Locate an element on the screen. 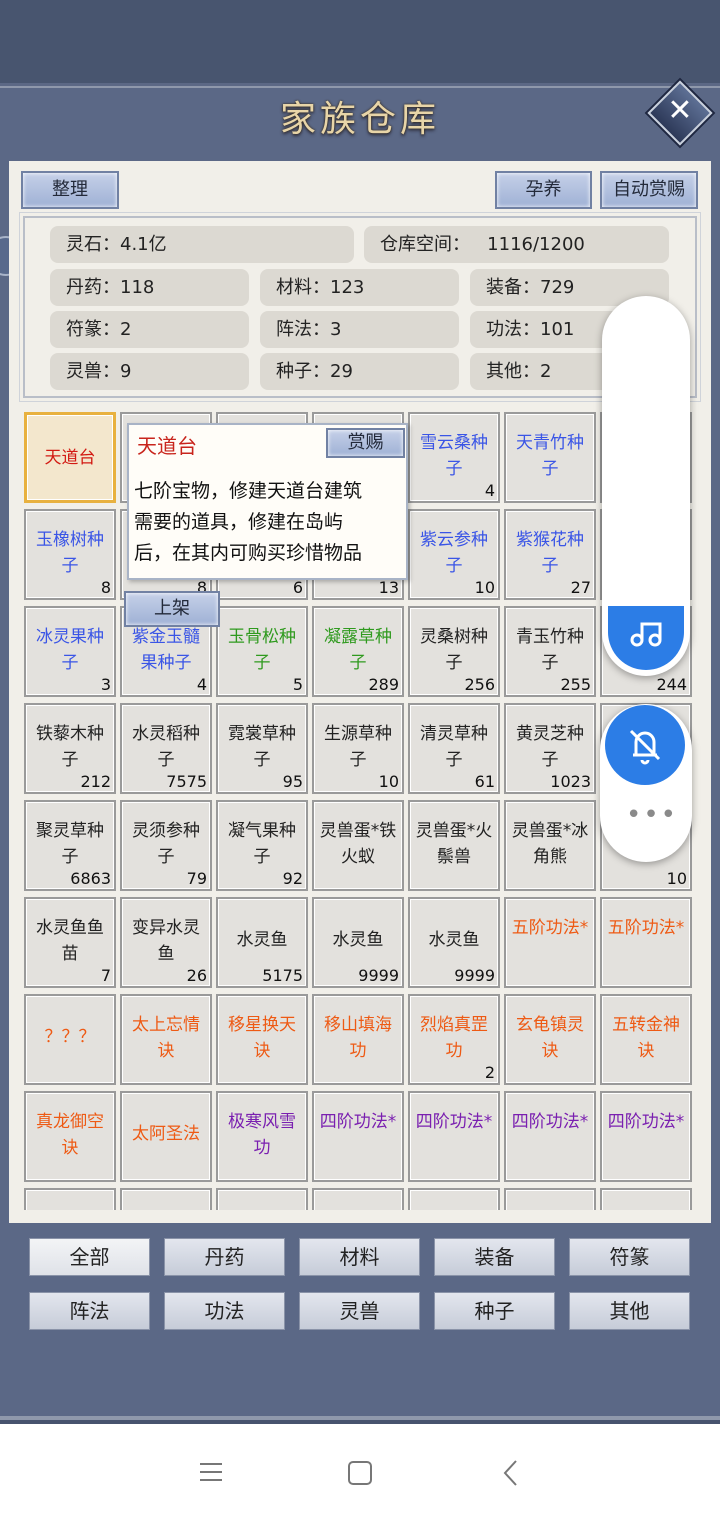  item-name: 紫云参种子 is located at coordinates (454, 553).